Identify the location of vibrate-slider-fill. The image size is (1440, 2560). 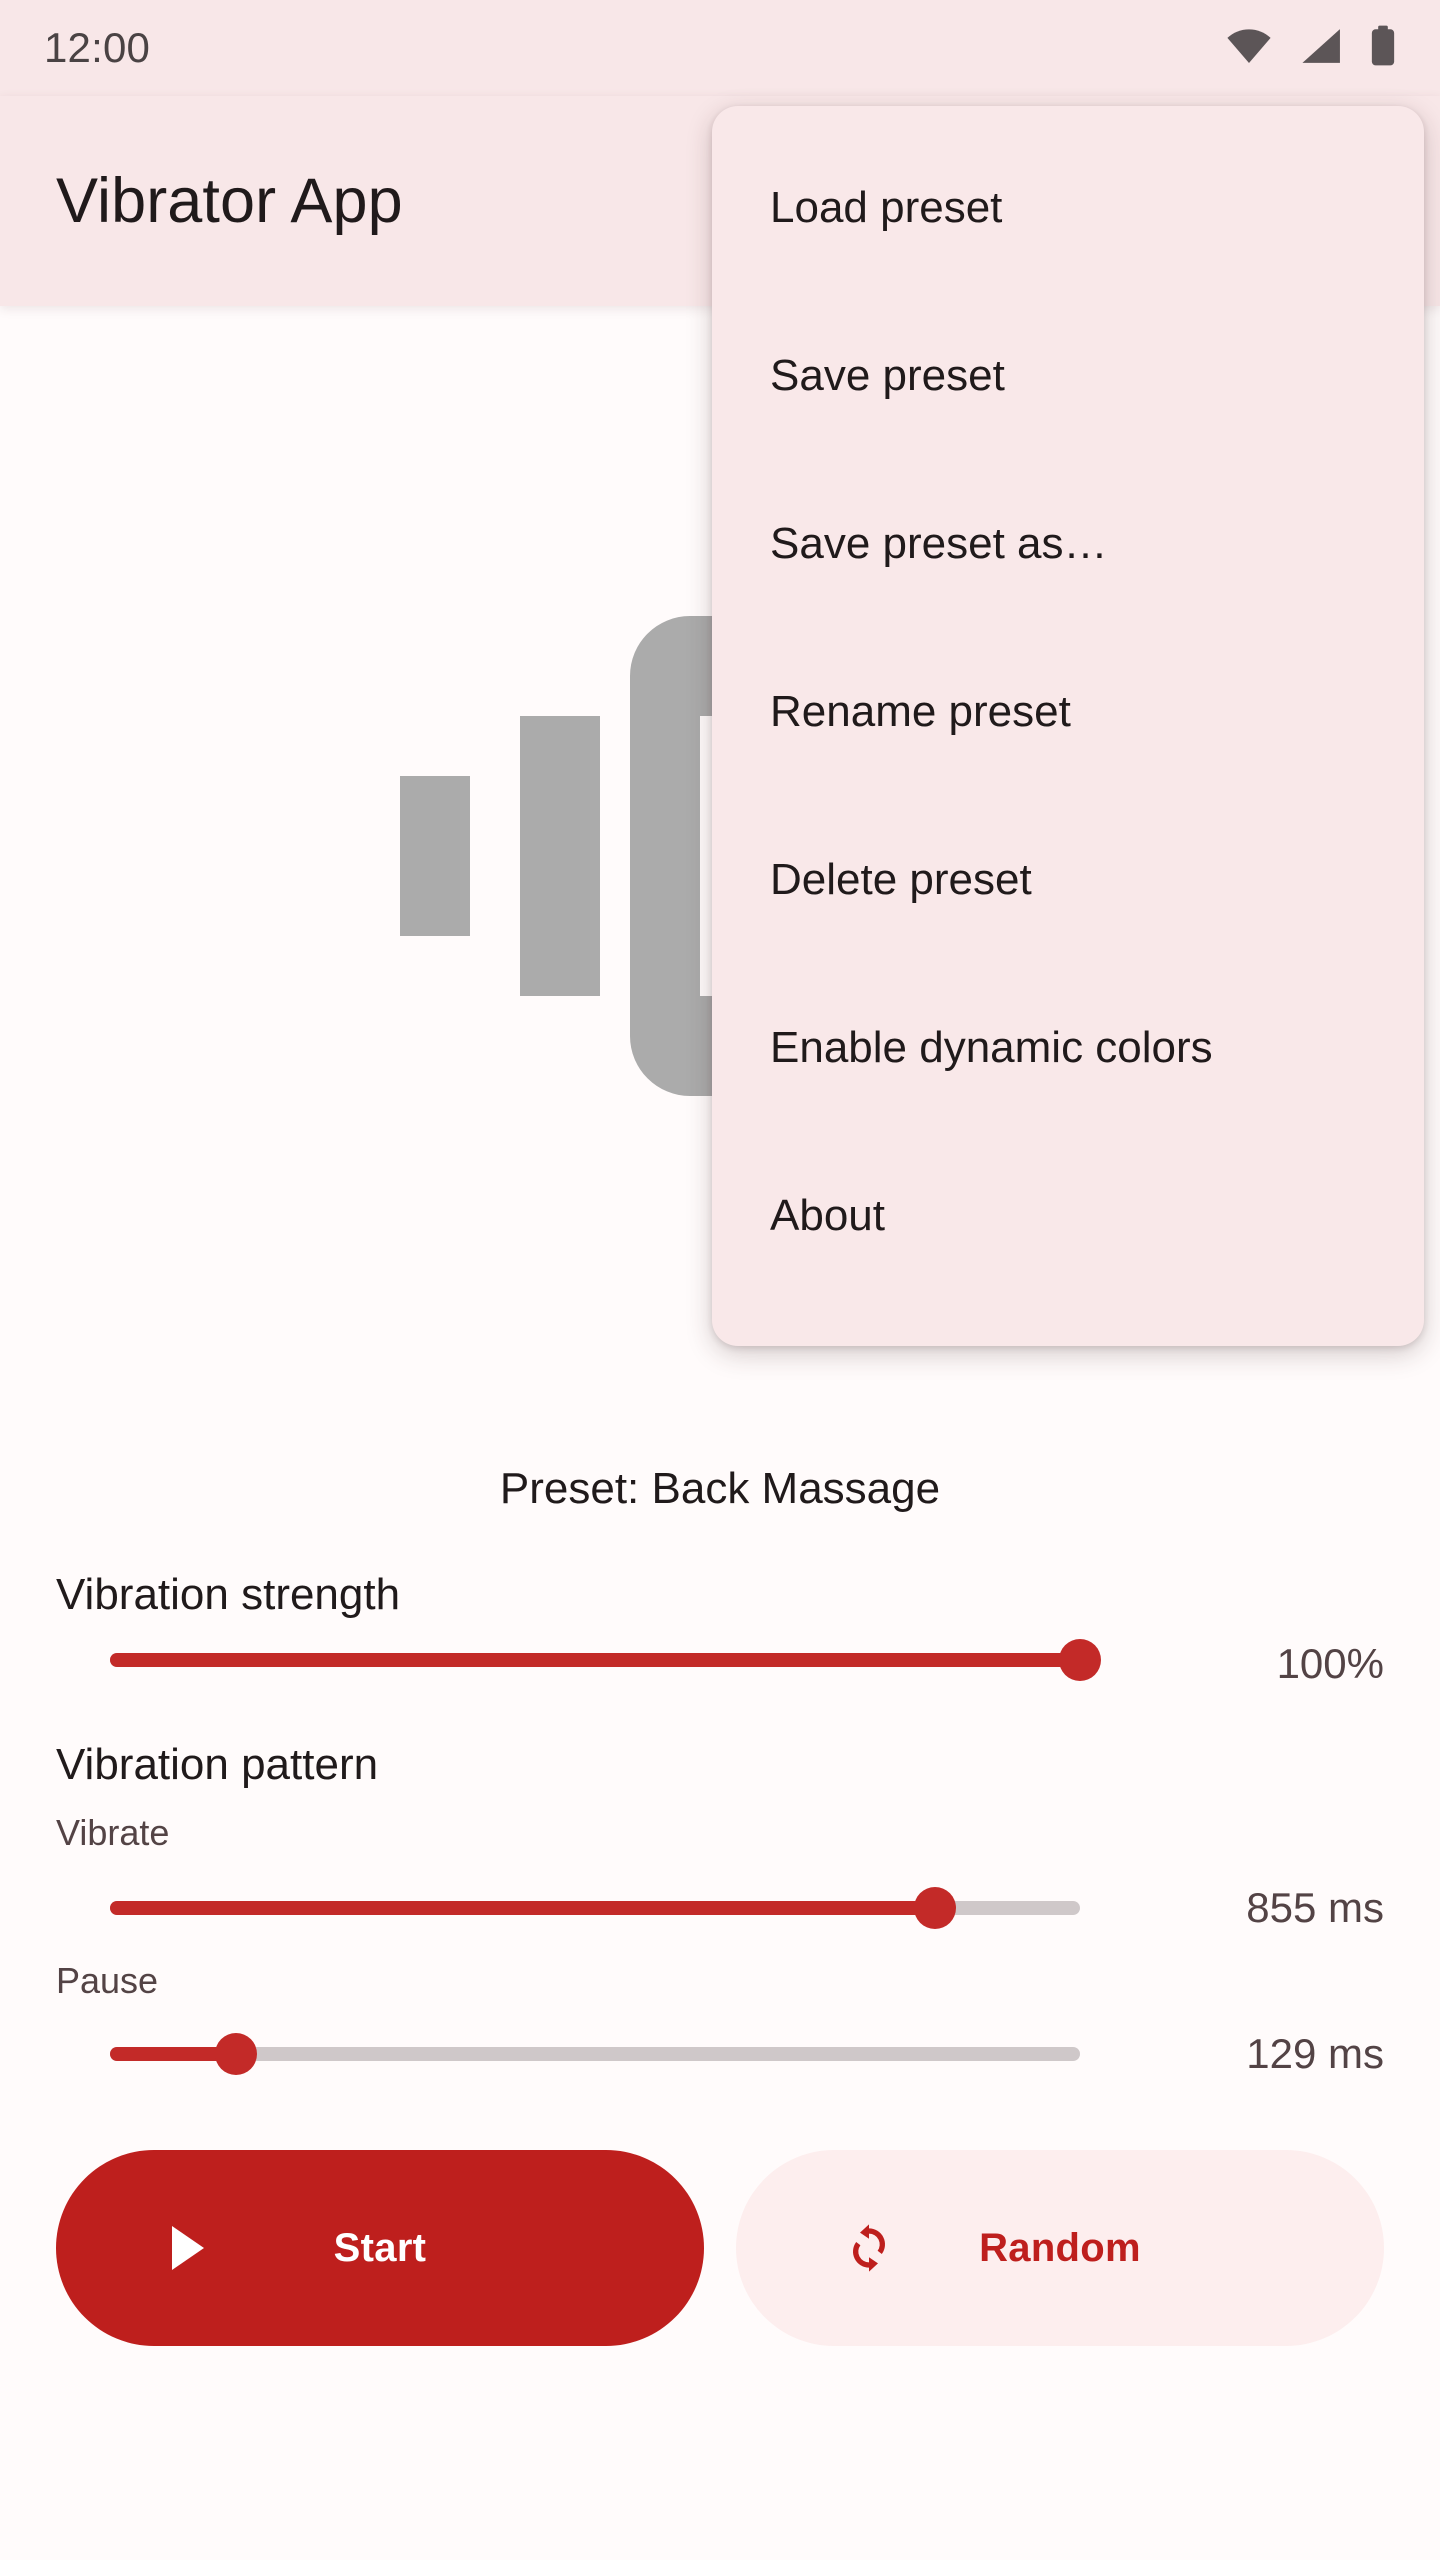
(522, 1908).